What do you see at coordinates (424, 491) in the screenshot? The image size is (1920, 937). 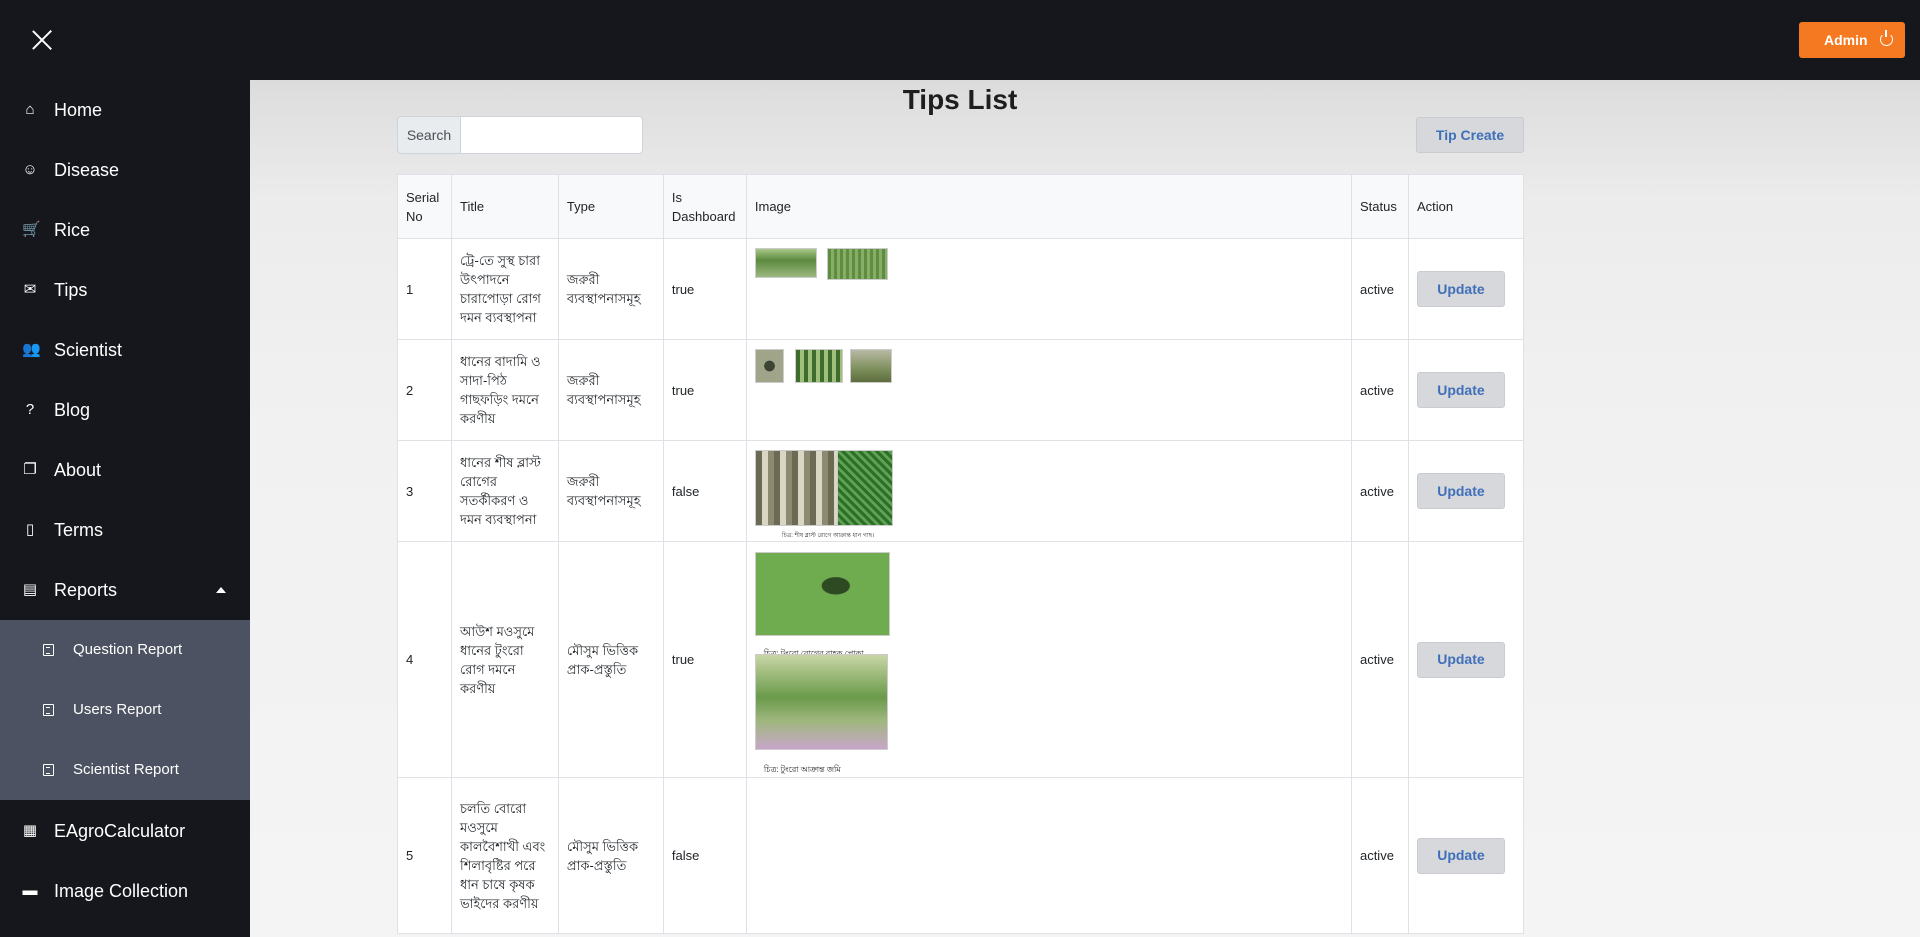 I see `cell-serial: 3` at bounding box center [424, 491].